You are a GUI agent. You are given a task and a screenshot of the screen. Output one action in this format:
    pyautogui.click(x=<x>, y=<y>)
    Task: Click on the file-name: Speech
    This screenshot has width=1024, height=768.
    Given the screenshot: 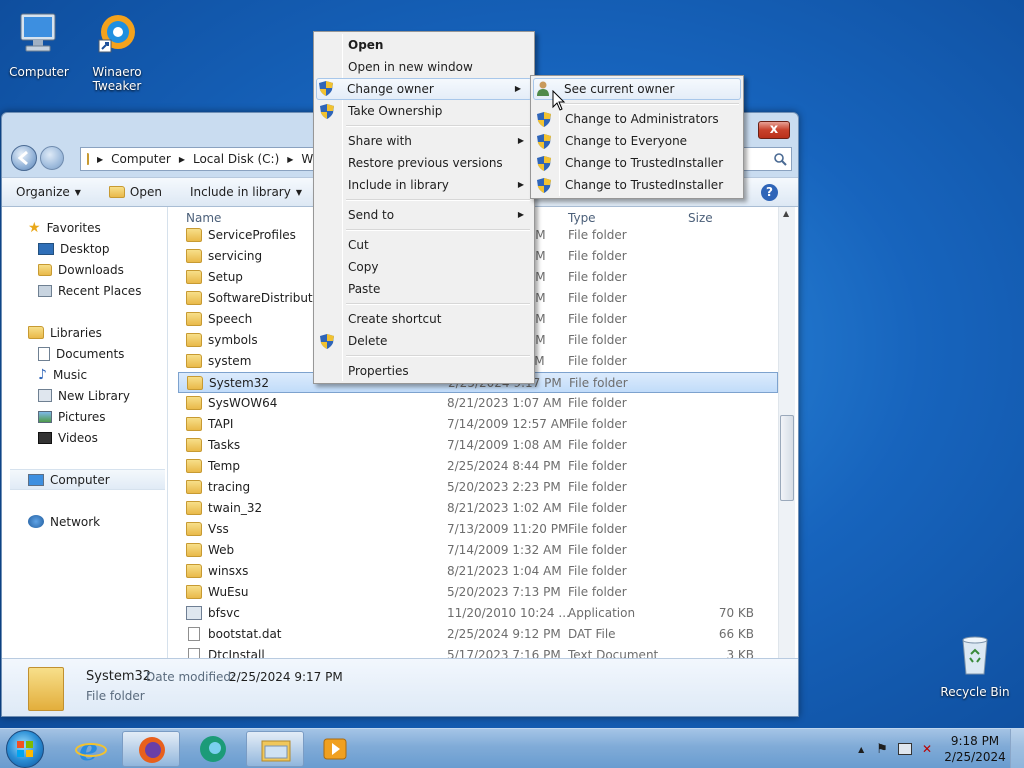 What is the action you would take?
    pyautogui.click(x=230, y=319)
    